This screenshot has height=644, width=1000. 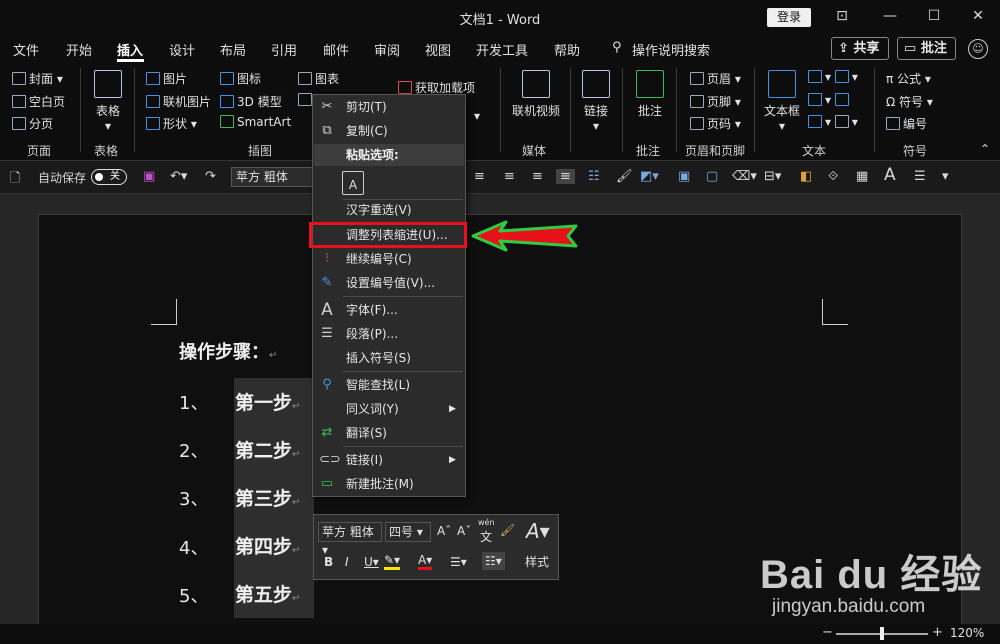 What do you see at coordinates (458, 562) in the screenshot?
I see `bullets-icon: ☰▾` at bounding box center [458, 562].